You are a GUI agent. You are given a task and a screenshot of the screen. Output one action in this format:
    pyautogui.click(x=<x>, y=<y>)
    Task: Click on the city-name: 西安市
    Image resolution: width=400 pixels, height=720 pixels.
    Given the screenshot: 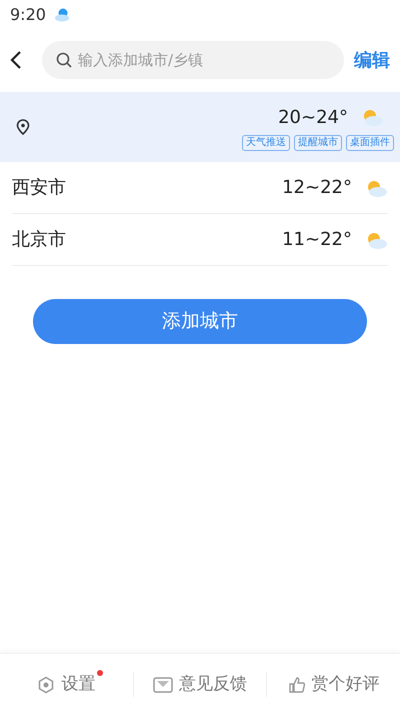 What is the action you would take?
    pyautogui.click(x=39, y=188)
    